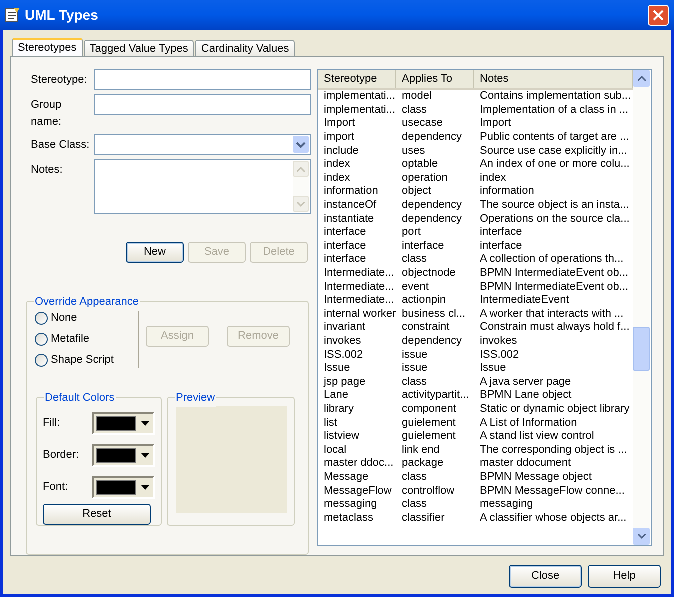 The height and width of the screenshot is (597, 674). Describe the element at coordinates (336, 395) in the screenshot. I see `table-cell-text: Lane` at that location.